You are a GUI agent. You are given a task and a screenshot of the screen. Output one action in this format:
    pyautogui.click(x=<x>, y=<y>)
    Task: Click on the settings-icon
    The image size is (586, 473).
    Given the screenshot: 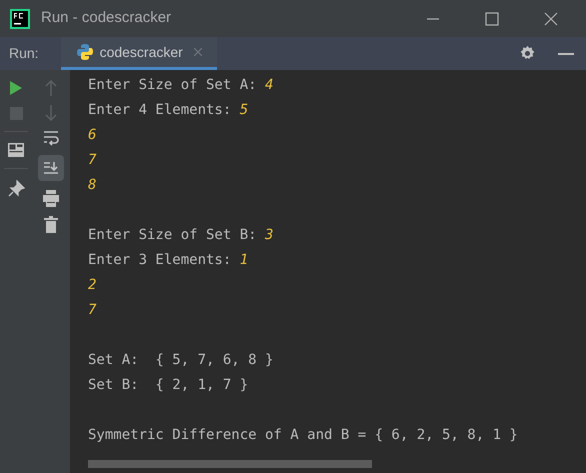 What is the action you would take?
    pyautogui.click(x=527, y=53)
    